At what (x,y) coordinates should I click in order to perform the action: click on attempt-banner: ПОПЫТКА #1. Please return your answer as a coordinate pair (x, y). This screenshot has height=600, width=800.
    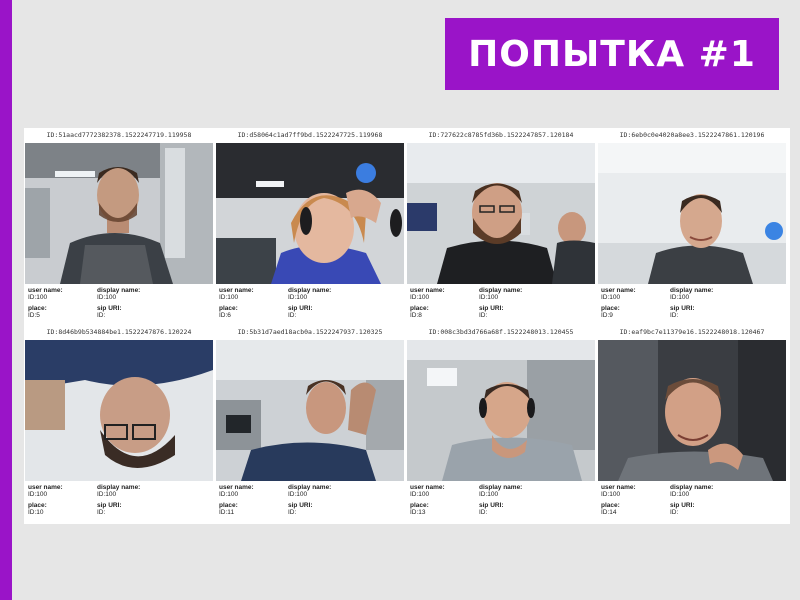
    Looking at the image, I should click on (612, 54).